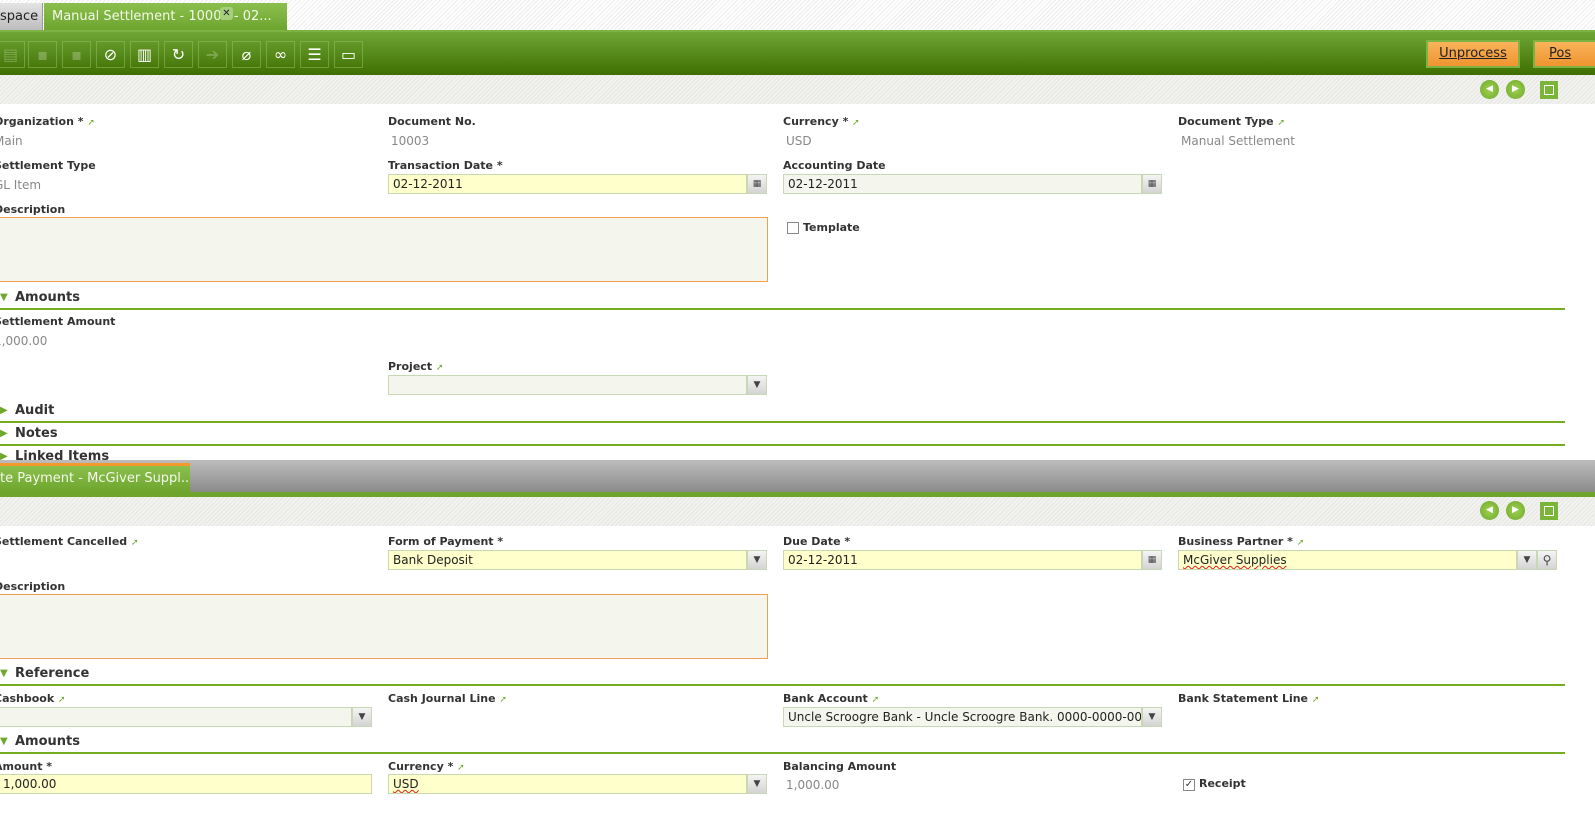 This screenshot has height=820, width=1595. I want to click on receipt-checkbox: ✓, so click(1189, 785).